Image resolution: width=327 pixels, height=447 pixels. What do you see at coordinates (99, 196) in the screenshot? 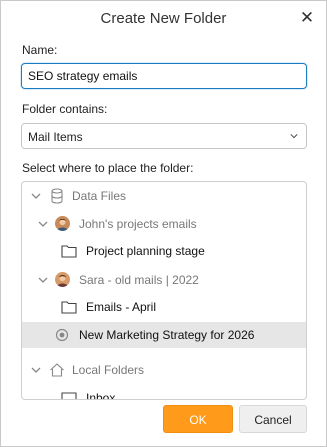
I see `tree-item-label: Data Files` at bounding box center [99, 196].